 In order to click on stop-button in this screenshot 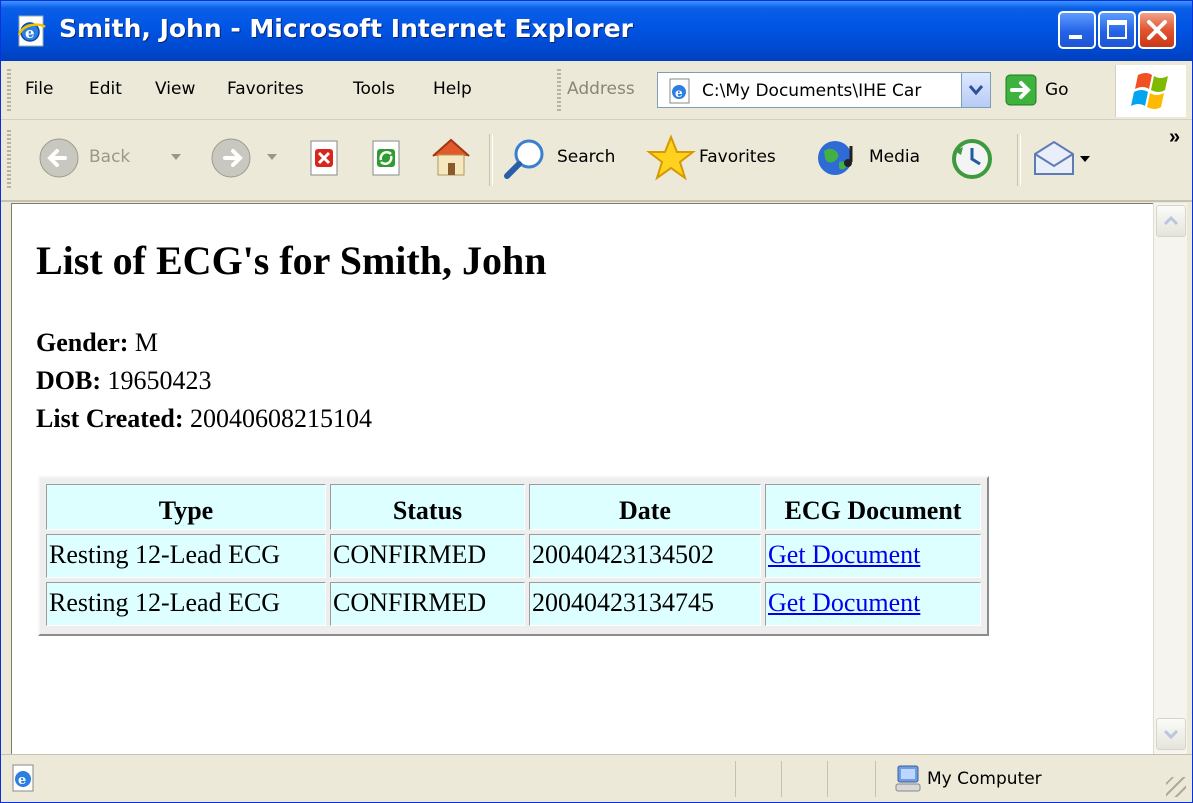, I will do `click(327, 160)`.